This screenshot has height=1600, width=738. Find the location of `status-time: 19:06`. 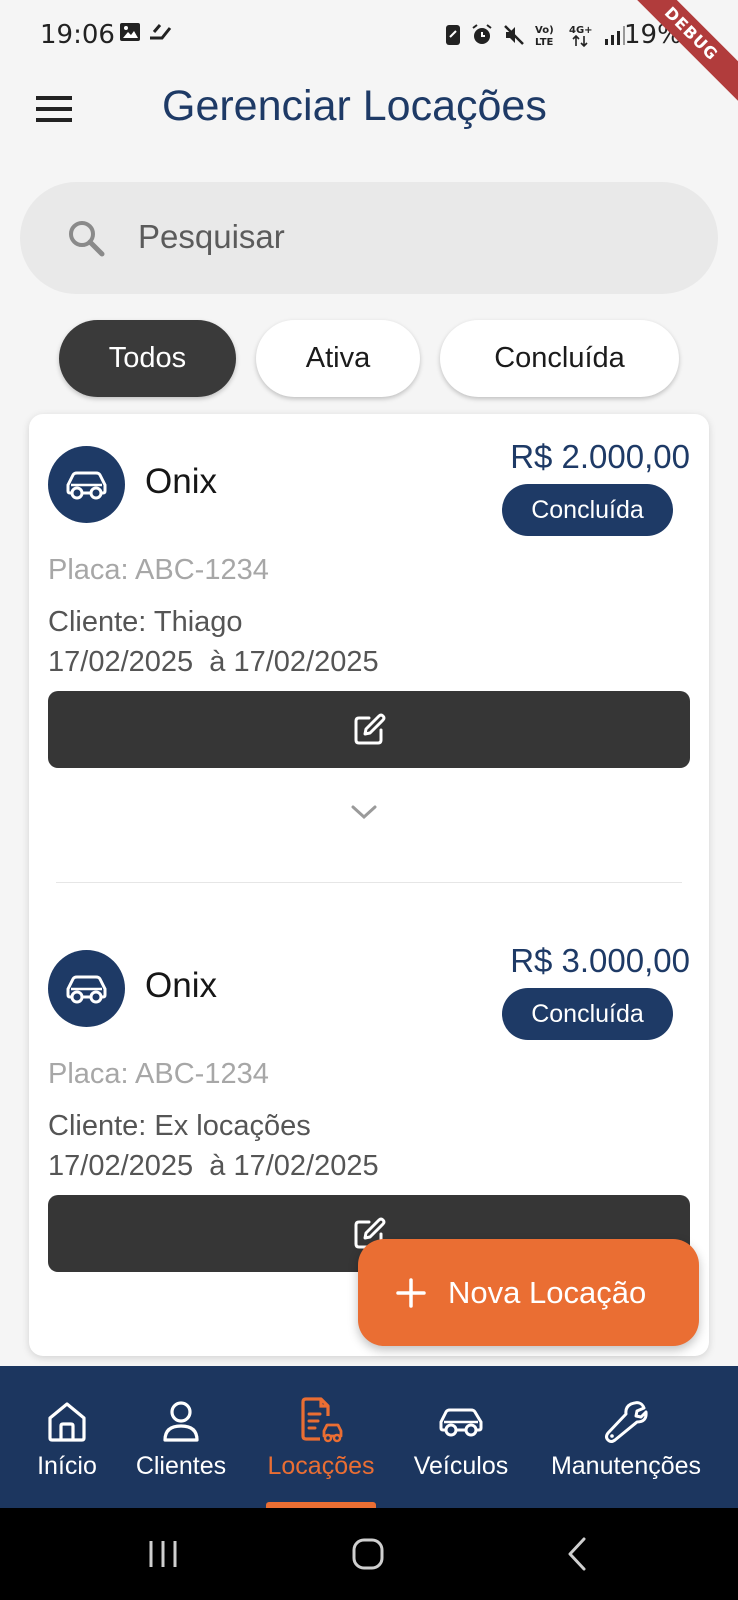

status-time: 19:06 is located at coordinates (77, 35).